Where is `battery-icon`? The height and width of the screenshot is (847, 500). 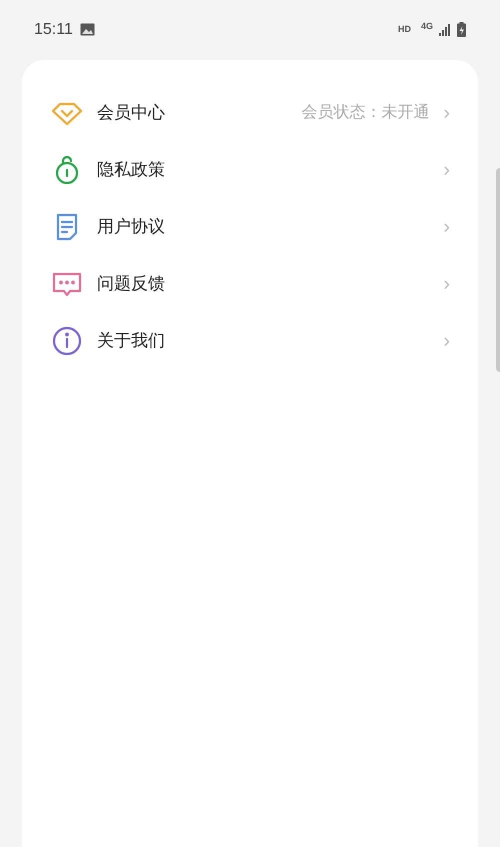
battery-icon is located at coordinates (461, 29).